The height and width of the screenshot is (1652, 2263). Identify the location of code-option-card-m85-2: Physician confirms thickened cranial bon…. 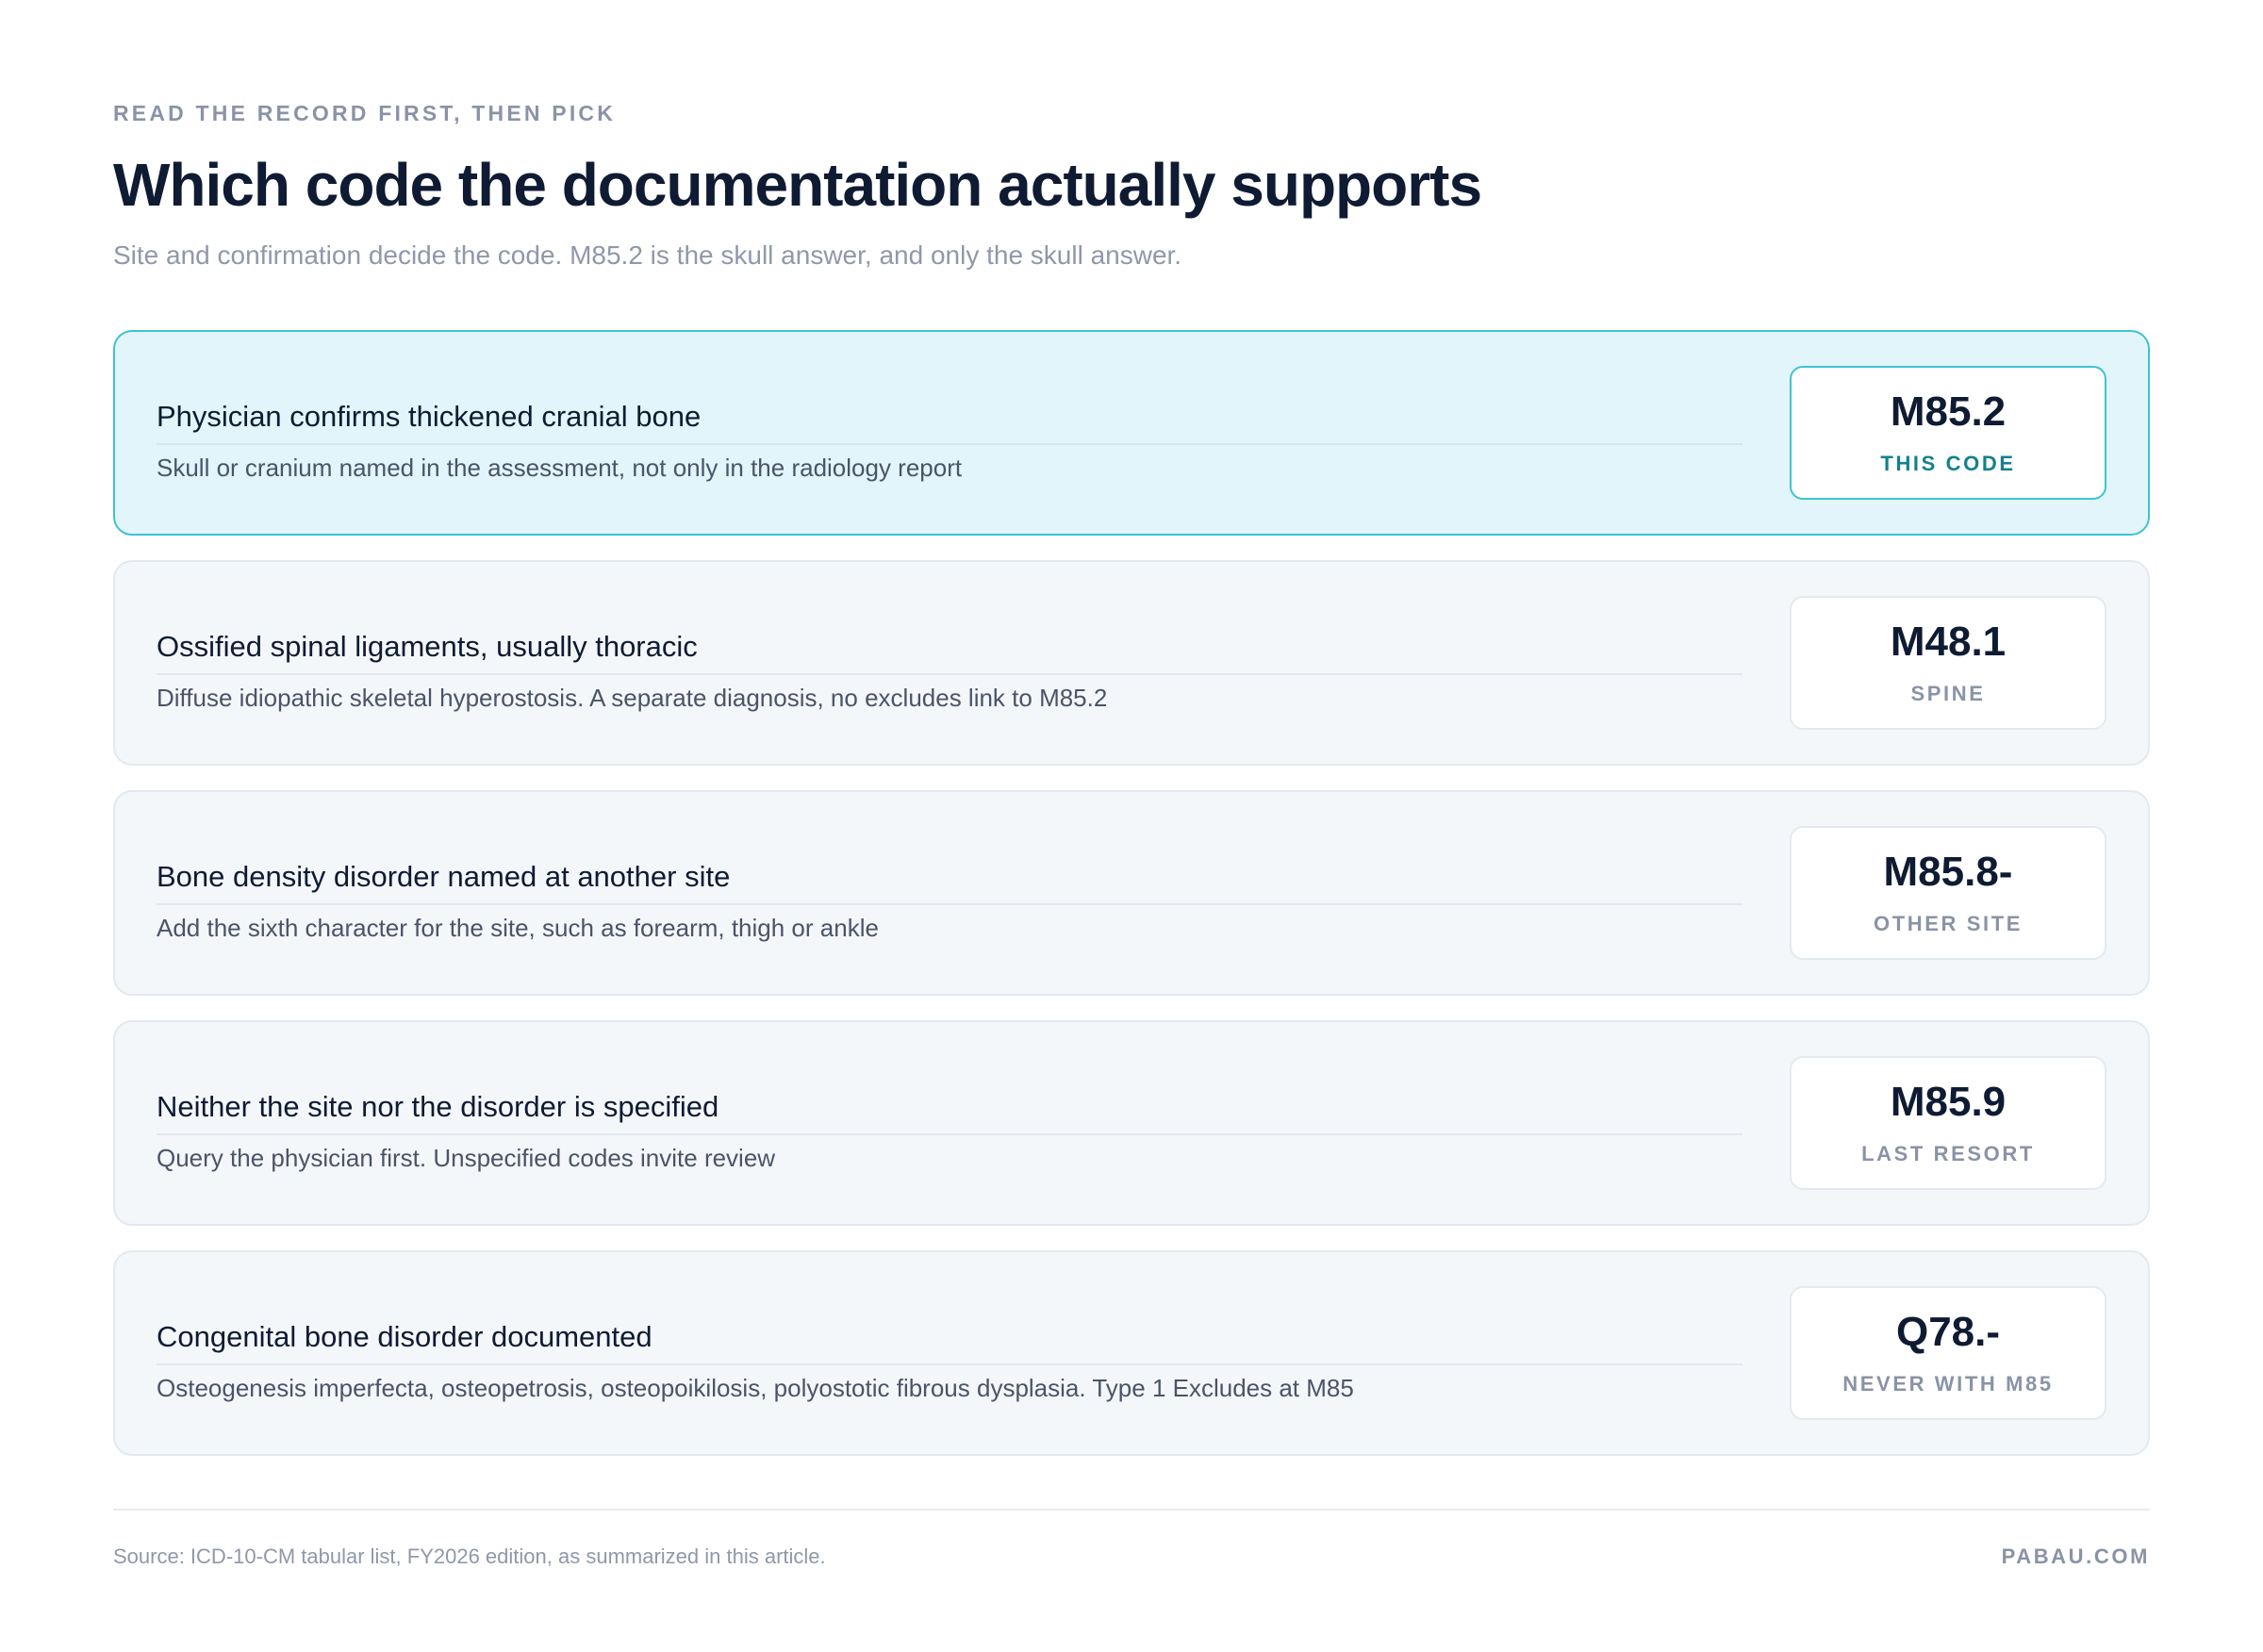
(1131, 433).